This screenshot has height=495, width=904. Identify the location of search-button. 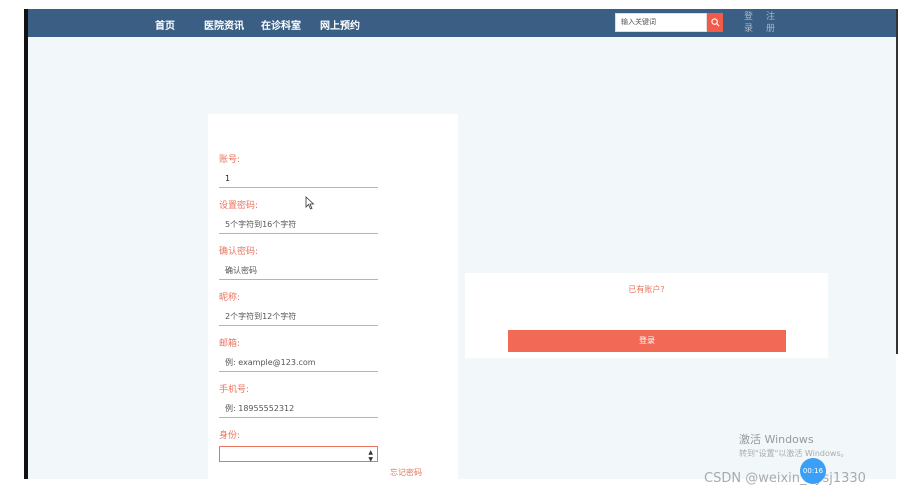
(715, 22).